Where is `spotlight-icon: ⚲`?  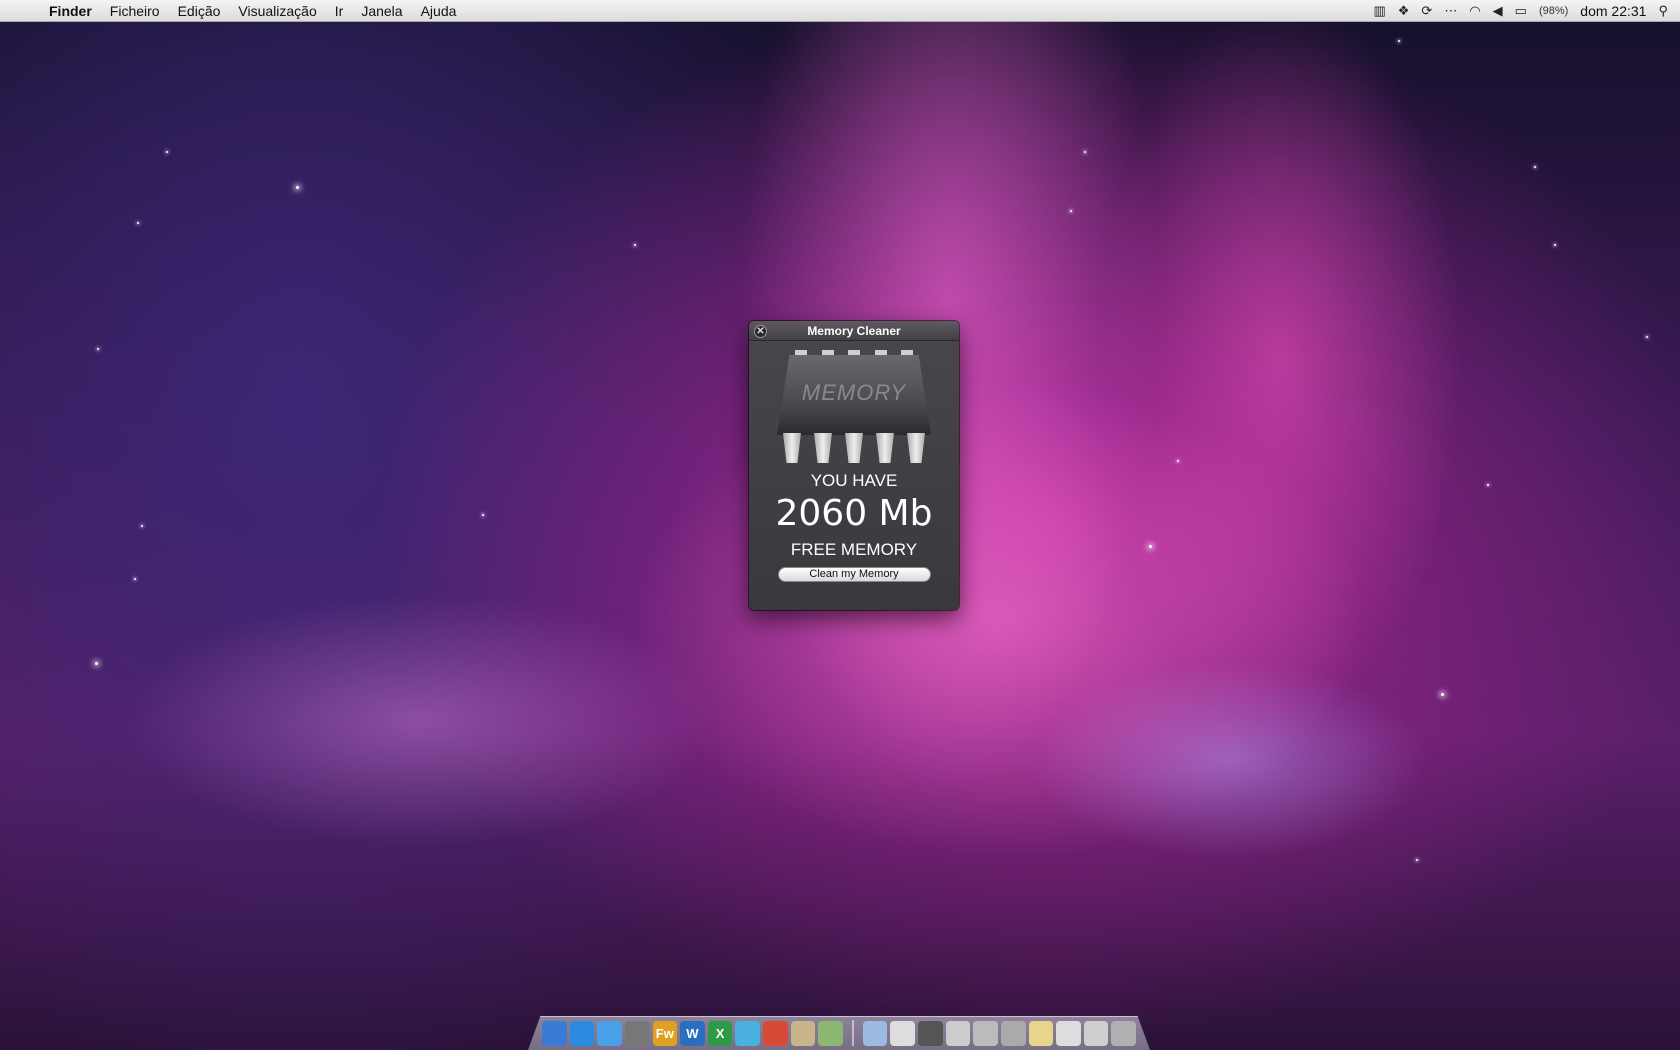
spotlight-icon: ⚲ is located at coordinates (1663, 11).